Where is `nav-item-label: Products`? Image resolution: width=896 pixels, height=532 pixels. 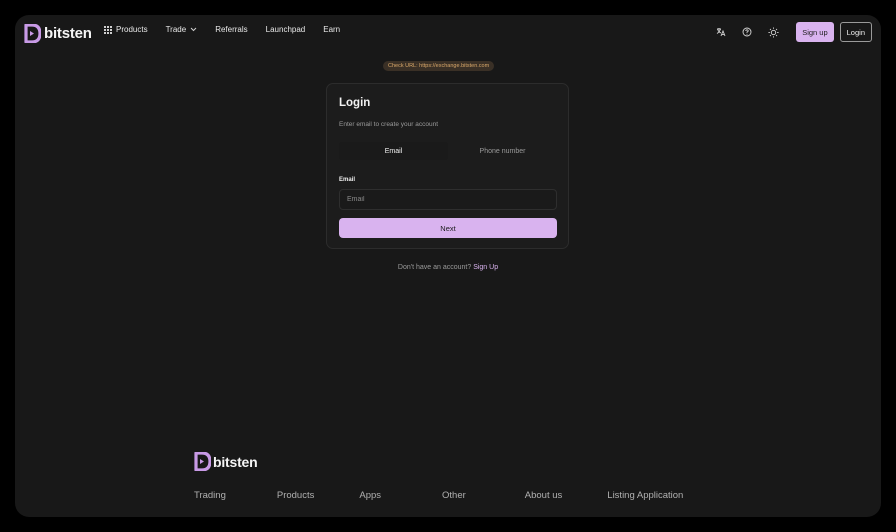 nav-item-label: Products is located at coordinates (132, 29).